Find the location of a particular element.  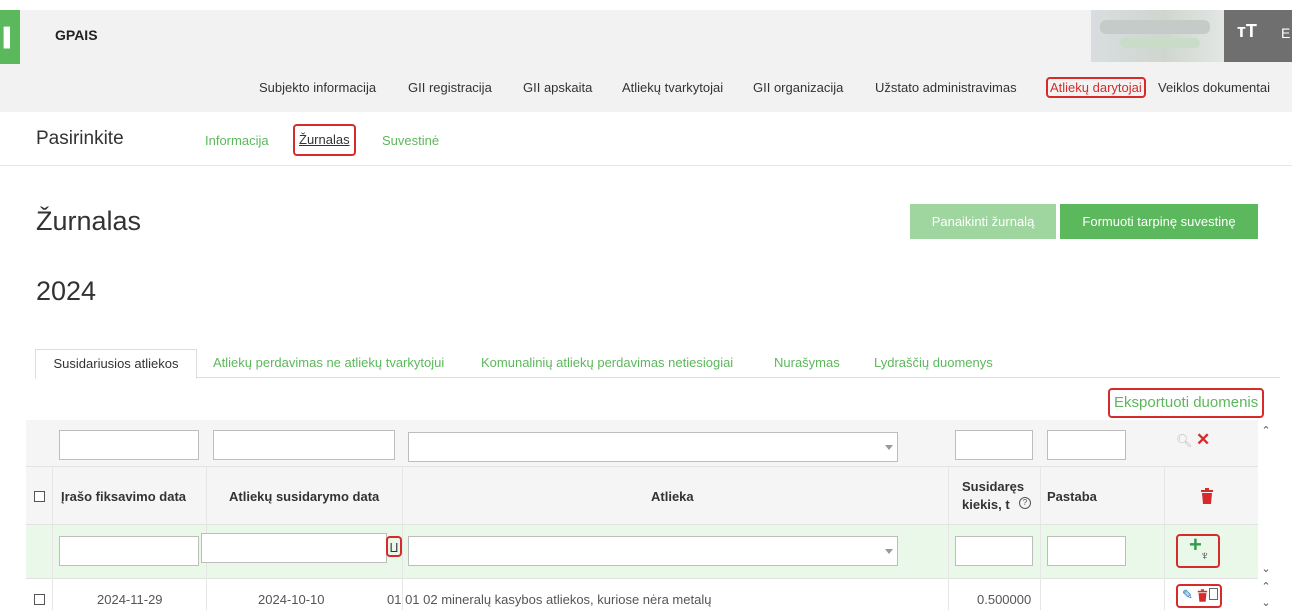

export-data-link: Eksportuoti duomenis is located at coordinates (1186, 403).